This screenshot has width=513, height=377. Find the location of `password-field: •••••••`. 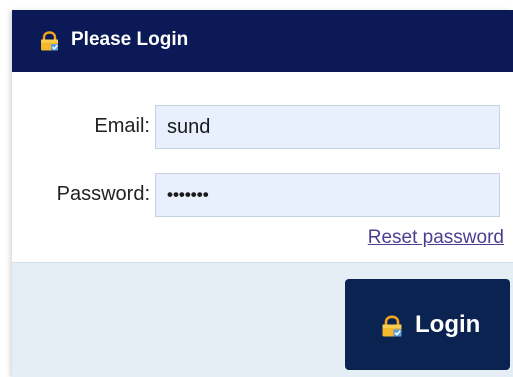

password-field: ••••••• is located at coordinates (327, 195).